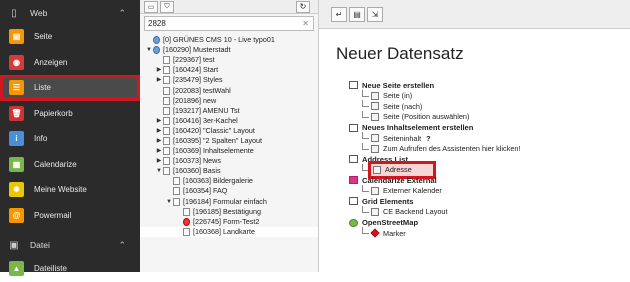  What do you see at coordinates (197, 50) in the screenshot?
I see `tree-node-label: [160290] Musterstadt` at bounding box center [197, 50].